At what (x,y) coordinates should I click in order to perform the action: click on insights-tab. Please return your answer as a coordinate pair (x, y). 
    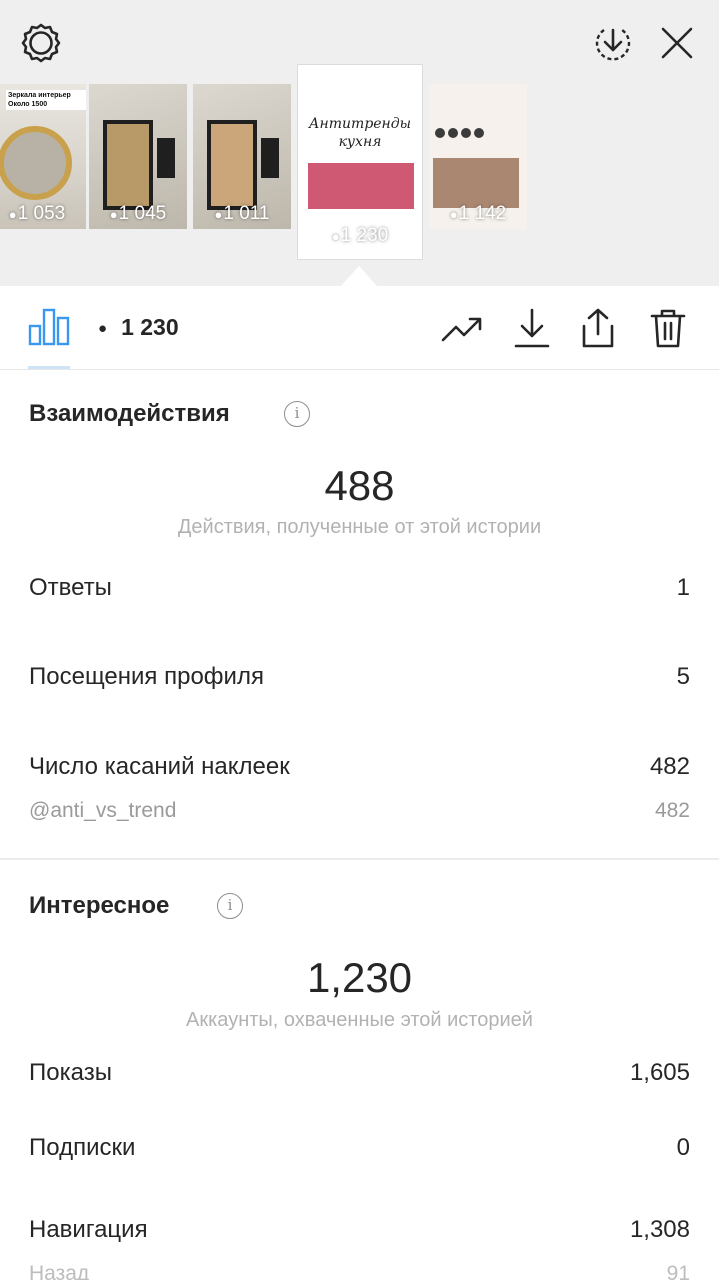
    Looking at the image, I should click on (49, 325).